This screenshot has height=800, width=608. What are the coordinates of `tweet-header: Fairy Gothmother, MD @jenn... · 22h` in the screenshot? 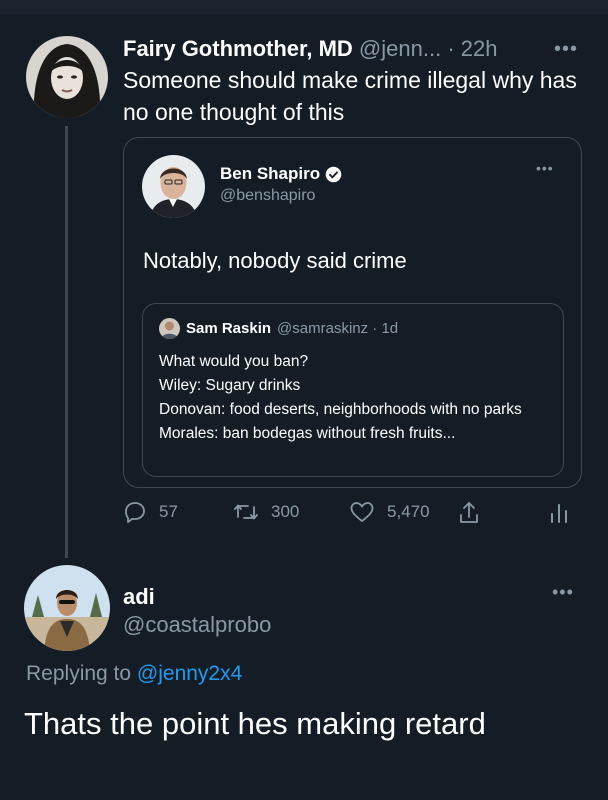 It's located at (310, 49).